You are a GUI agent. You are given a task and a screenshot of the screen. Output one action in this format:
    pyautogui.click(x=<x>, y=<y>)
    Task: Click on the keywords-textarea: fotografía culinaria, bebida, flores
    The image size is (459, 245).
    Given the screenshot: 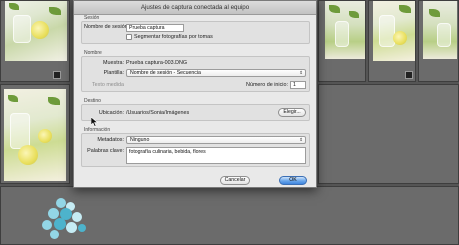 What is the action you would take?
    pyautogui.click(x=216, y=155)
    